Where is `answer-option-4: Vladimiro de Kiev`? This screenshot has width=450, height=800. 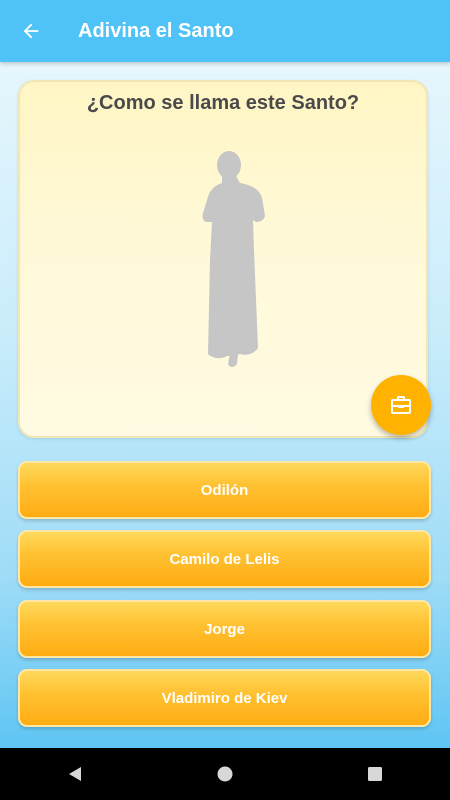 answer-option-4: Vladimiro de Kiev is located at coordinates (224, 698).